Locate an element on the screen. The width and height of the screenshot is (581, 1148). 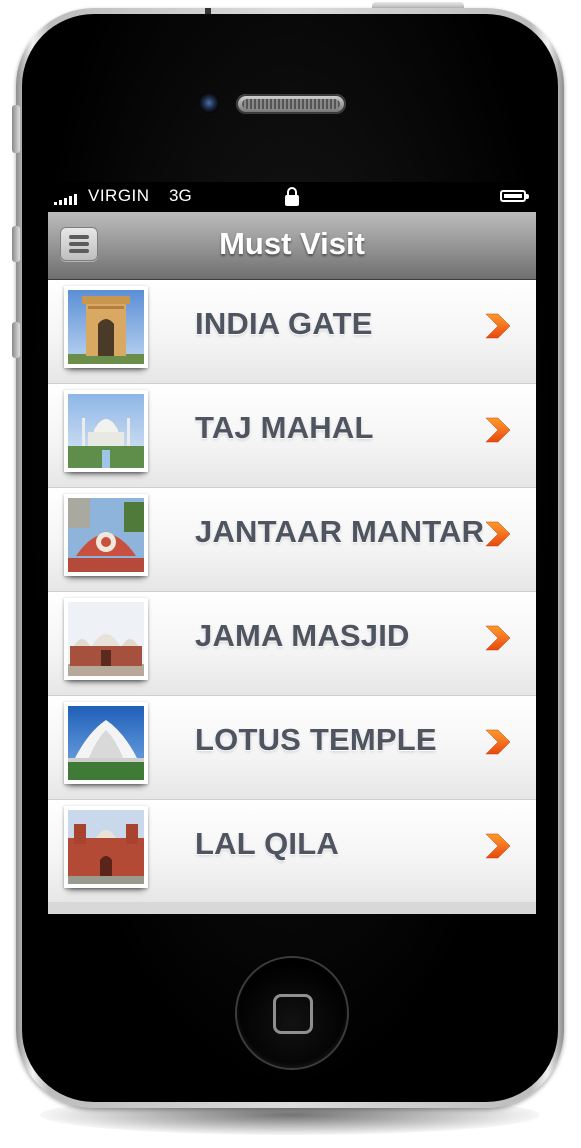
front-camera is located at coordinates (209, 104).